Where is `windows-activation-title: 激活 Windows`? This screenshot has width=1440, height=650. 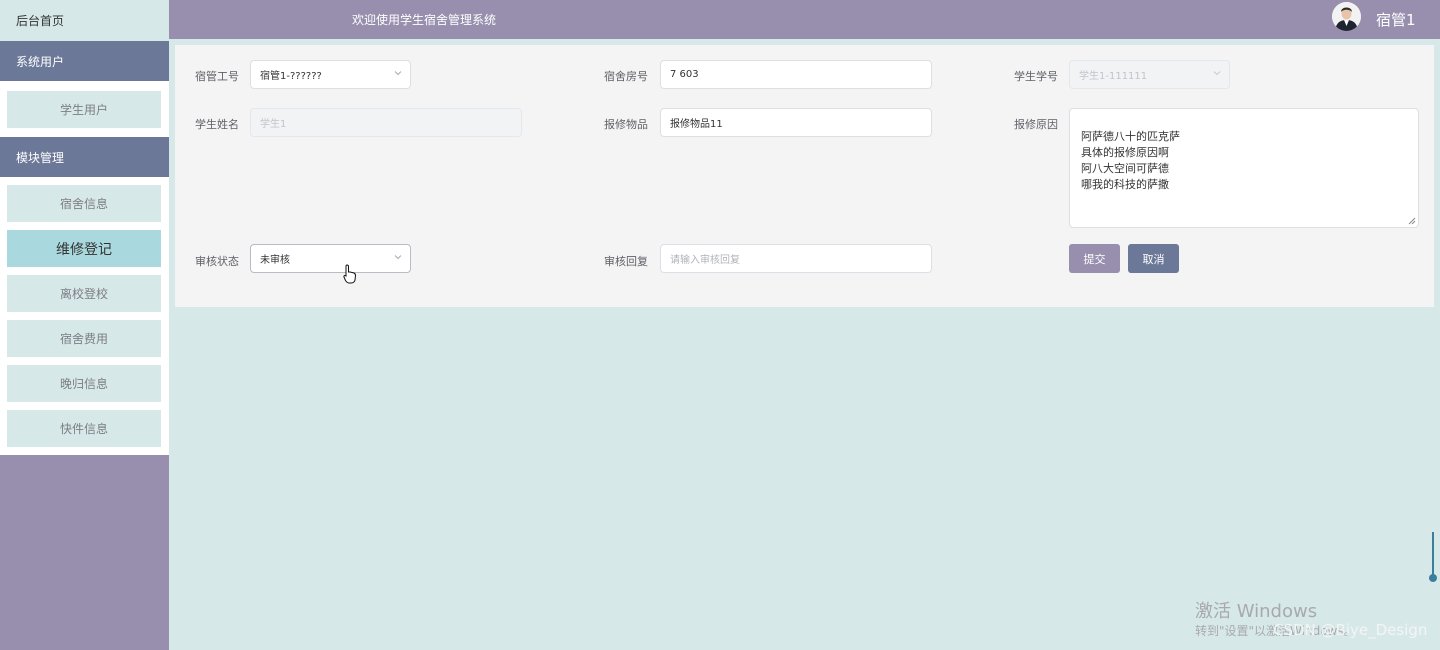 windows-activation-title: 激活 Windows is located at coordinates (1256, 611).